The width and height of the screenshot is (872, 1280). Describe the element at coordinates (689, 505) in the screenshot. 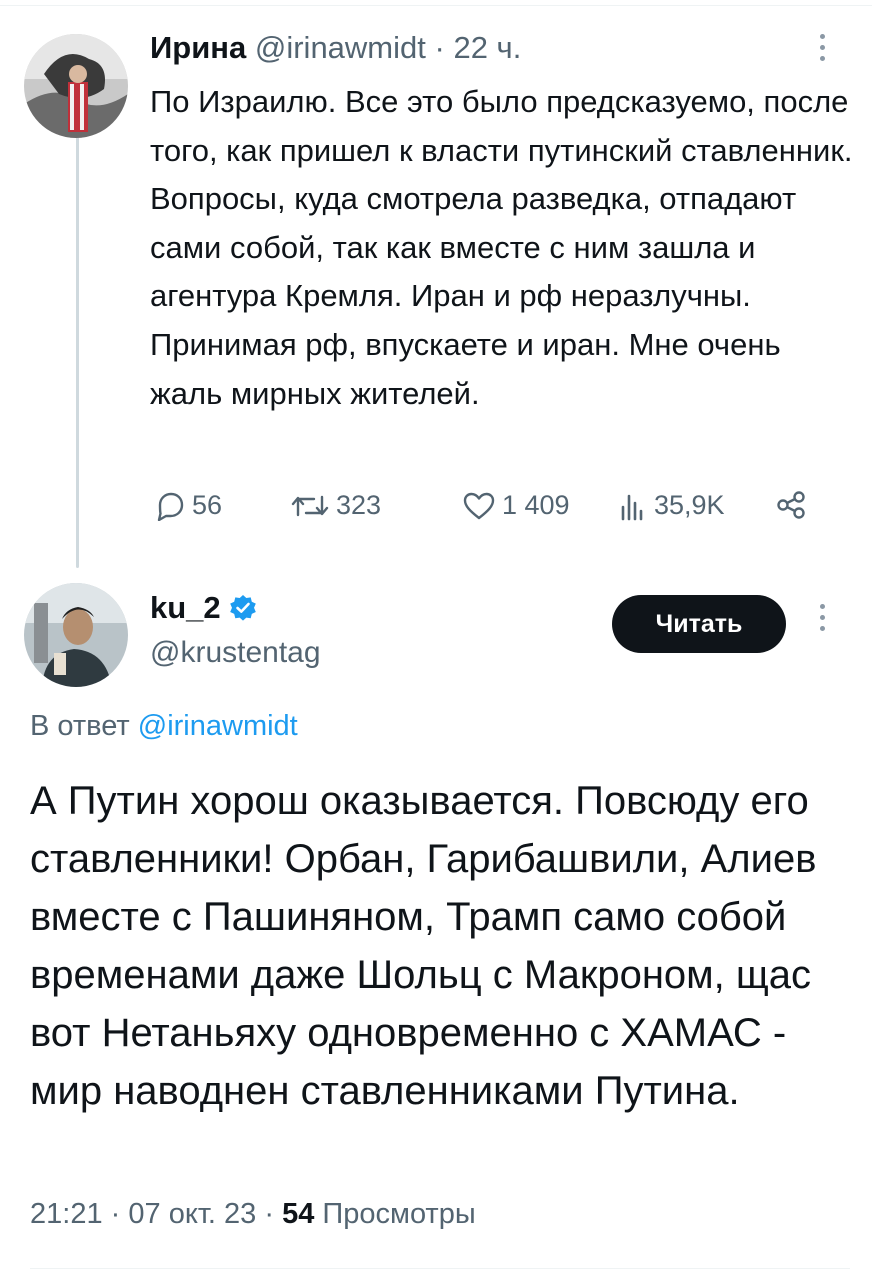

I see `views-count: 35,9K` at that location.